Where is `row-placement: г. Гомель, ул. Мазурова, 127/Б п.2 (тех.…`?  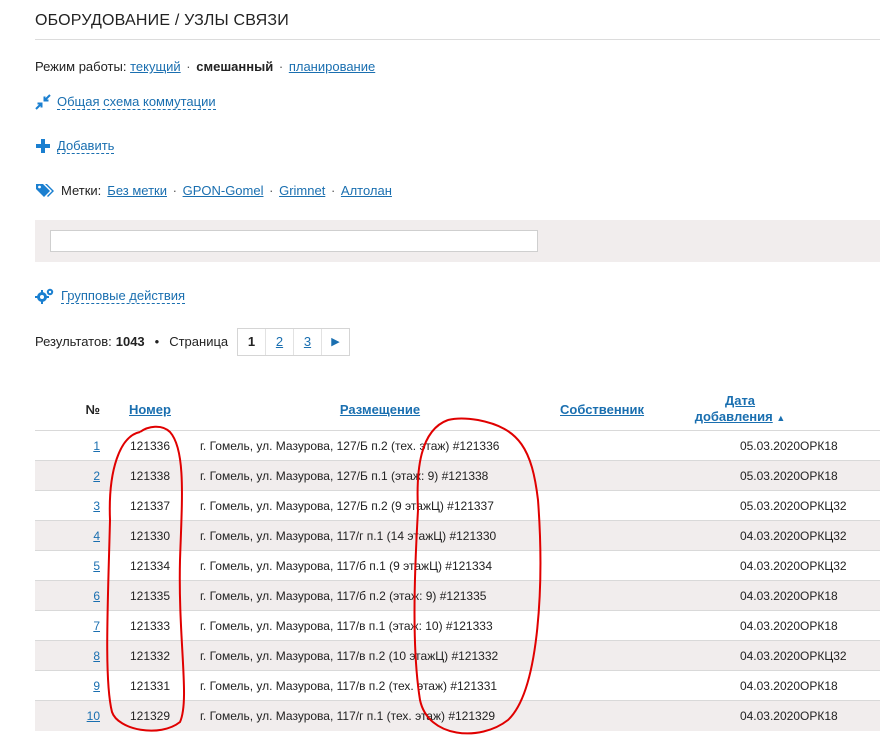
row-placement: г. Гомель, ул. Мазурова, 127/Б п.2 (тех.… is located at coordinates (350, 445).